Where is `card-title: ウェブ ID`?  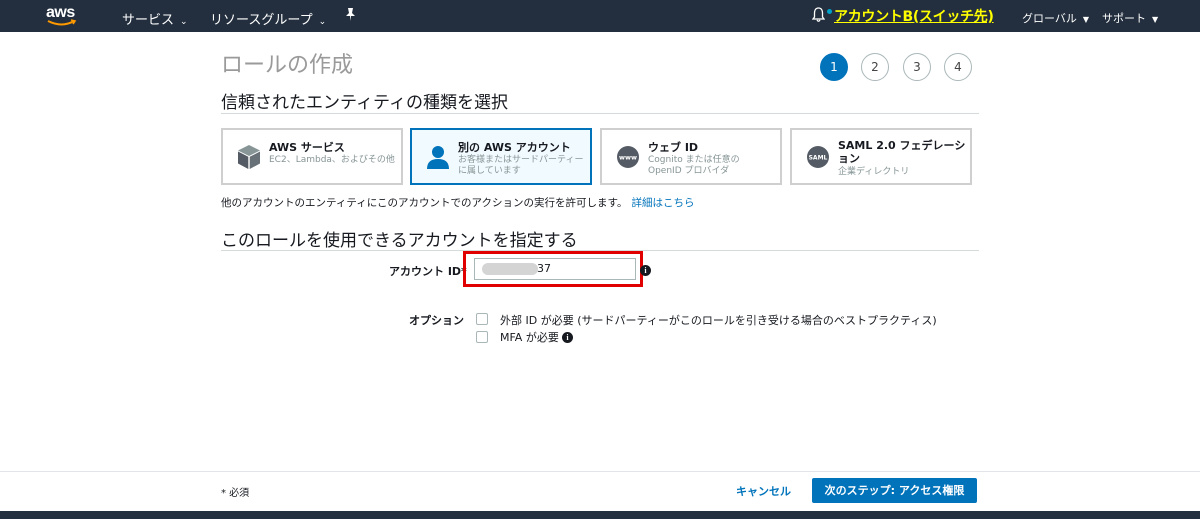 card-title: ウェブ ID is located at coordinates (673, 147).